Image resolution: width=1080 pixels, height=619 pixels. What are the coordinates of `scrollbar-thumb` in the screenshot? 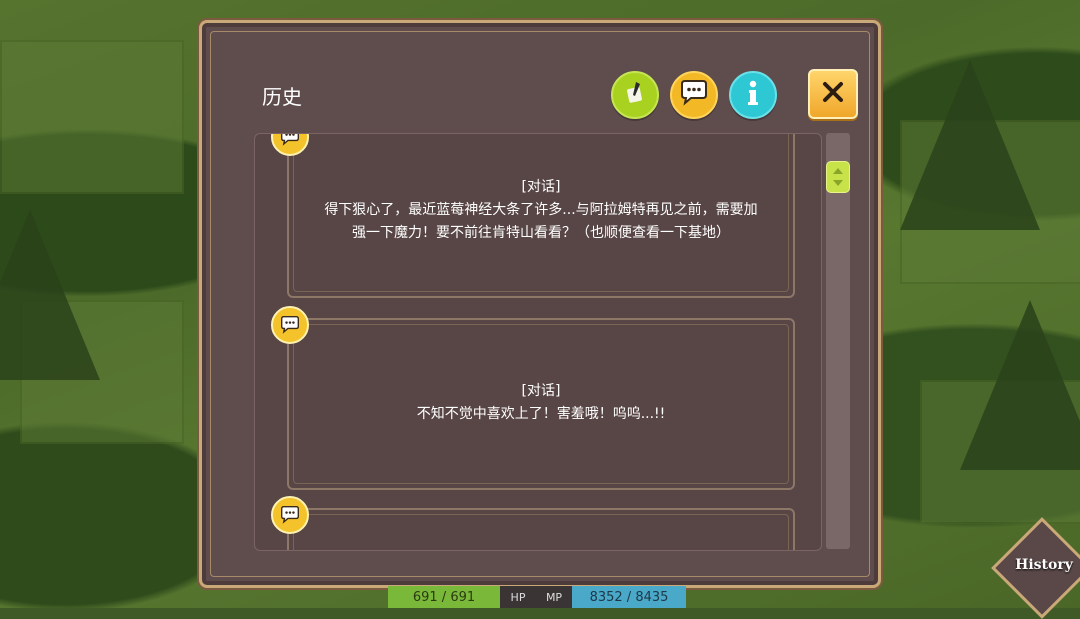 It's located at (838, 177).